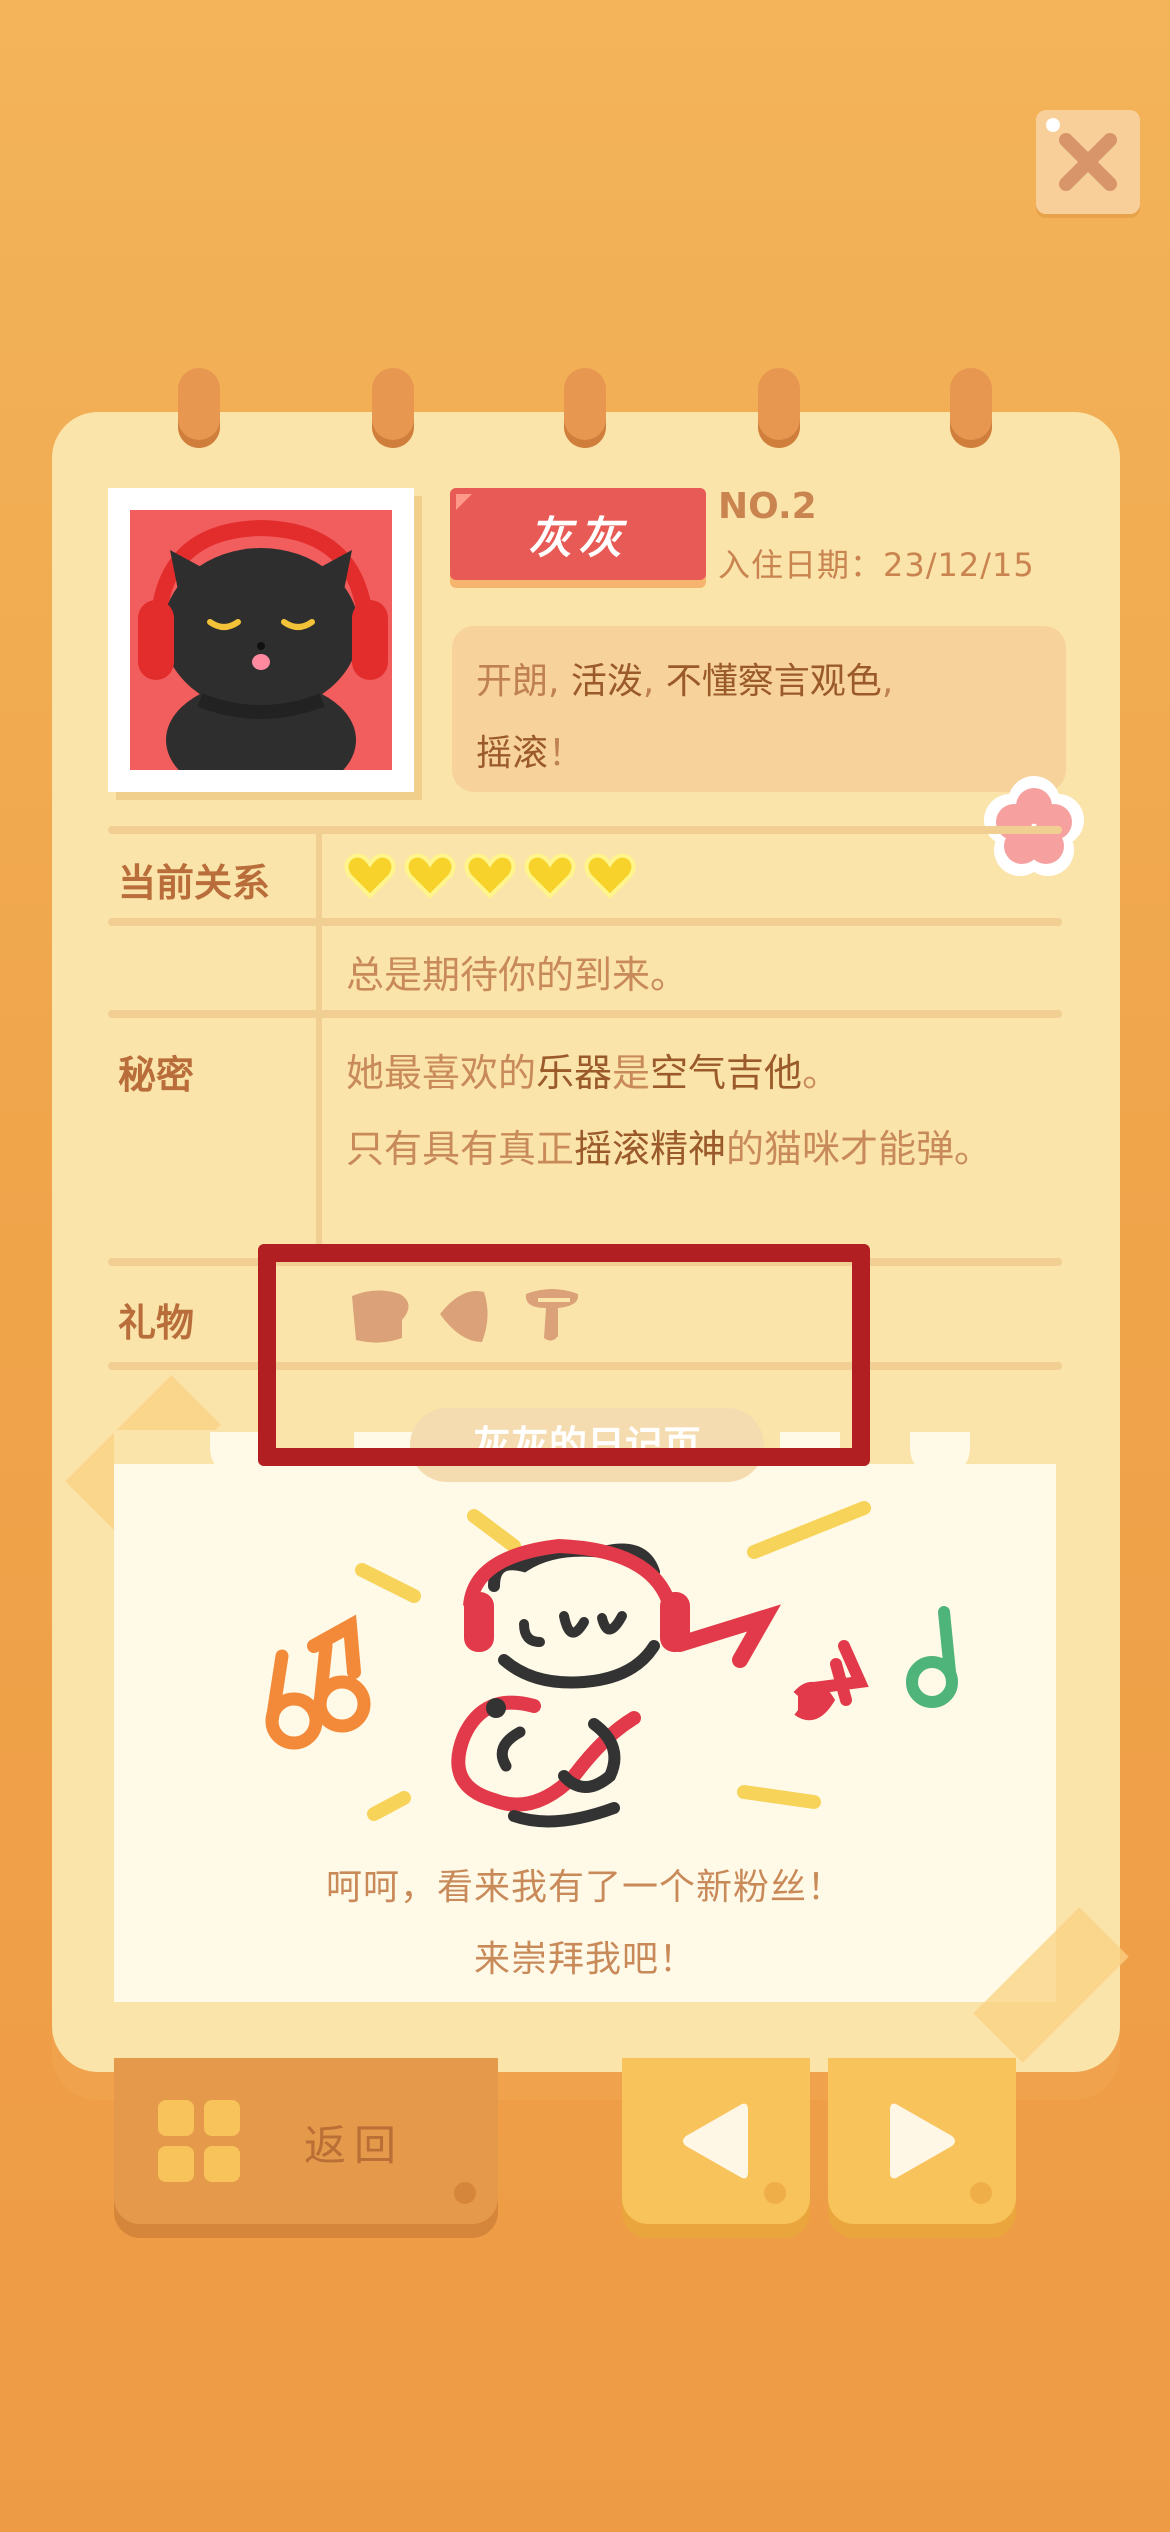 The height and width of the screenshot is (2532, 1170). What do you see at coordinates (566, 753) in the screenshot?
I see `trait-text: ！` at bounding box center [566, 753].